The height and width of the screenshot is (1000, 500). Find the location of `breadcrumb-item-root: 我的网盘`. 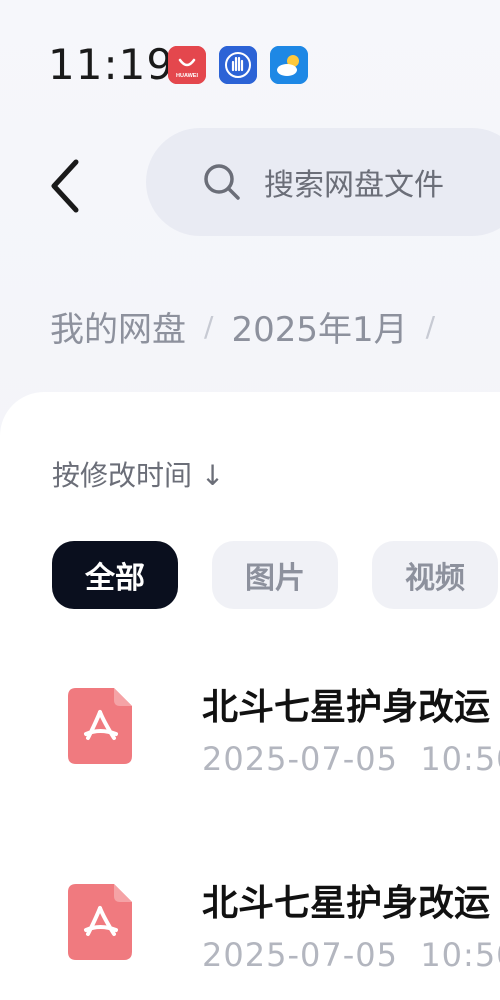

breadcrumb-item-root: 我的网盘 is located at coordinates (118, 326).